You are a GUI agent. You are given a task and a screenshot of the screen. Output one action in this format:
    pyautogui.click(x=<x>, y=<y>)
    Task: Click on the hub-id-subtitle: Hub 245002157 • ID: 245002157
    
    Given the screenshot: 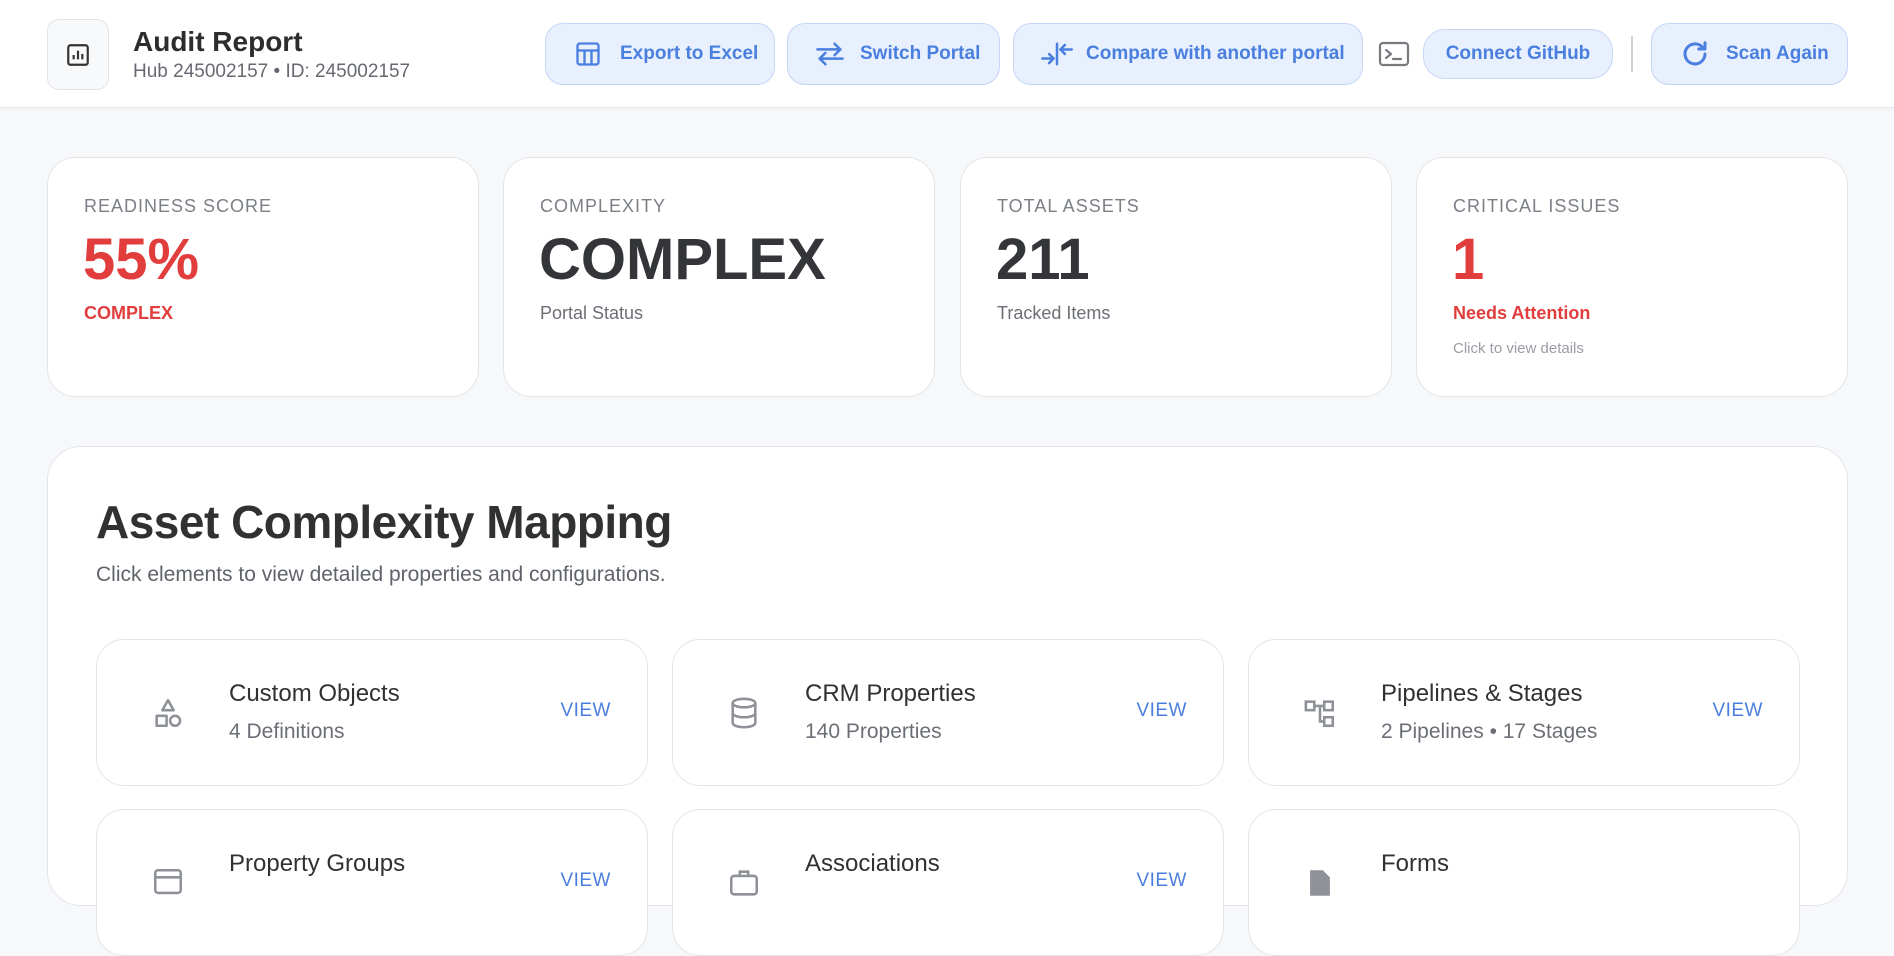 What is the action you would take?
    pyautogui.click(x=272, y=71)
    